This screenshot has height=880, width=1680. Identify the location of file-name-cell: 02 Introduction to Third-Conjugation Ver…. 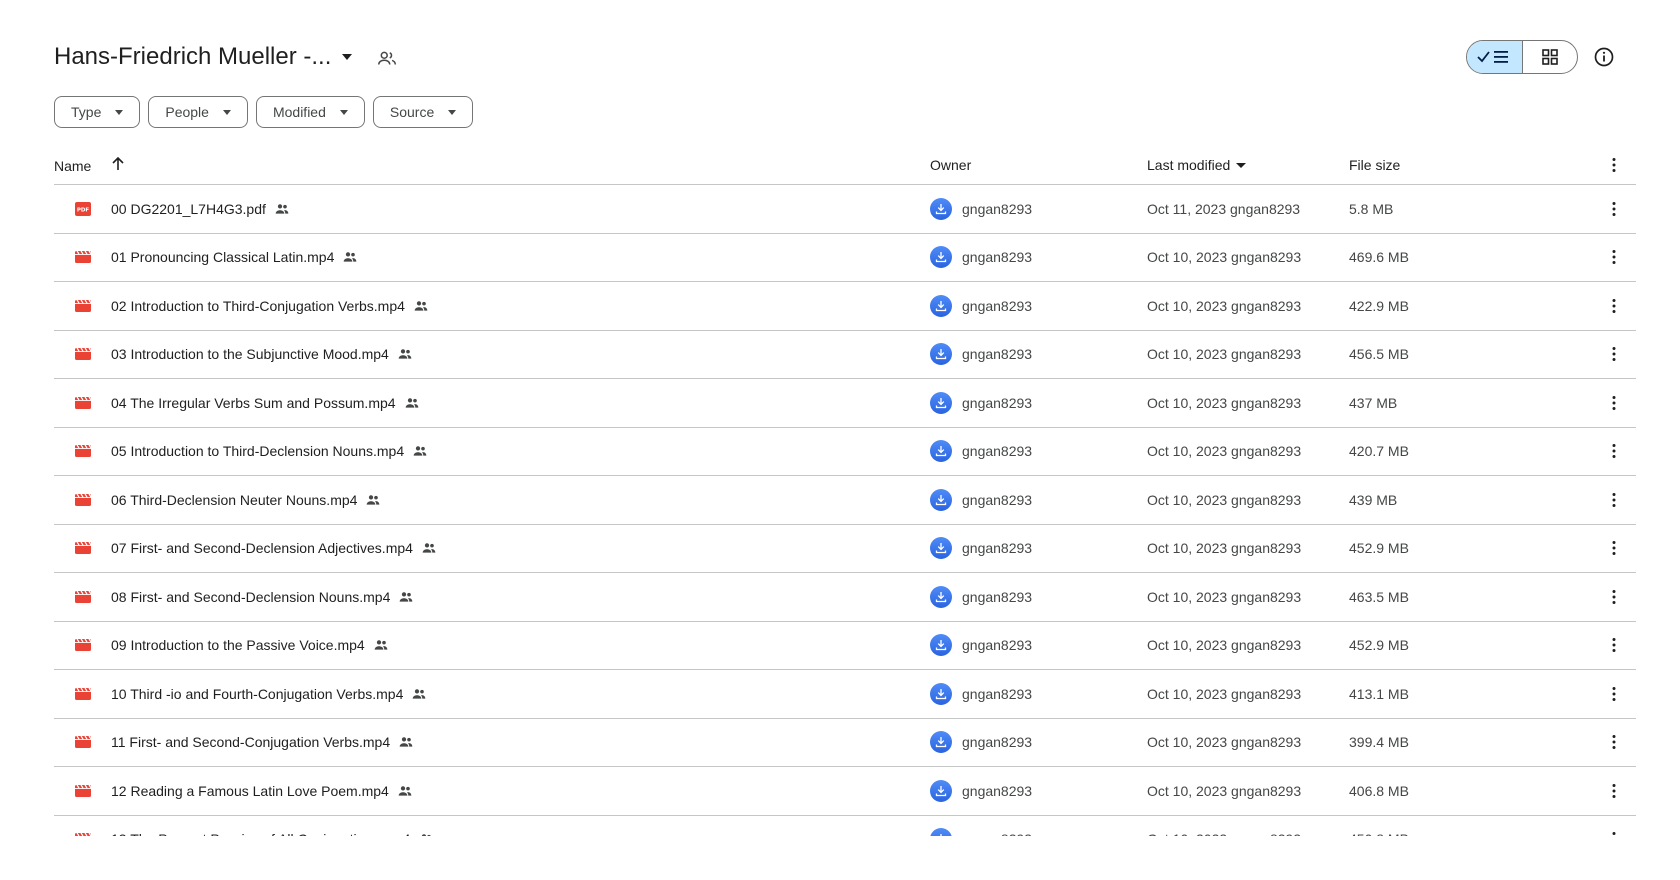
(270, 306).